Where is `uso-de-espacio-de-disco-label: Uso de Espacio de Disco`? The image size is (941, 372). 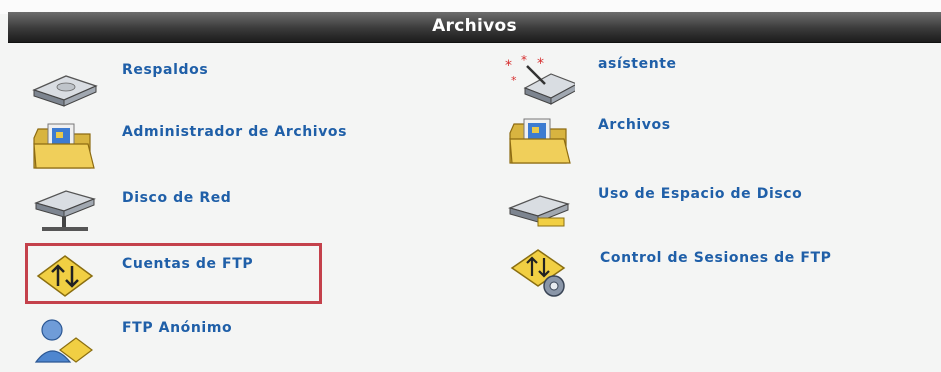
uso-de-espacio-de-disco-label: Uso de Espacio de Disco is located at coordinates (700, 194).